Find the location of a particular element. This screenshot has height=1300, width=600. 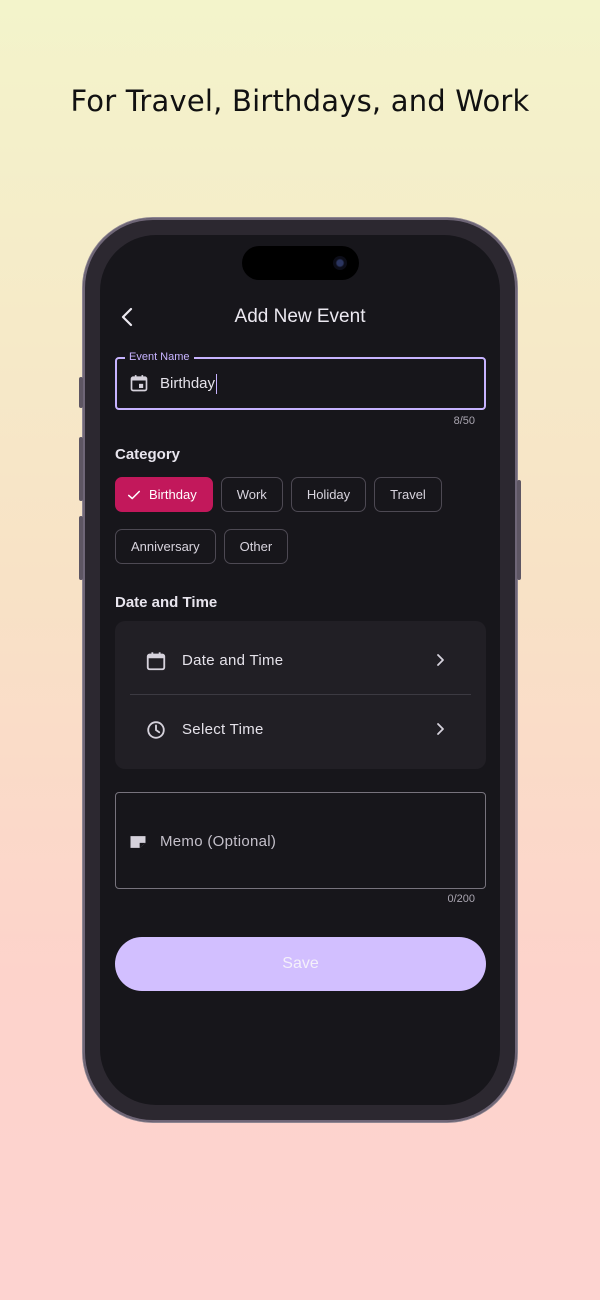

page-title: Add New Event is located at coordinates (300, 316).